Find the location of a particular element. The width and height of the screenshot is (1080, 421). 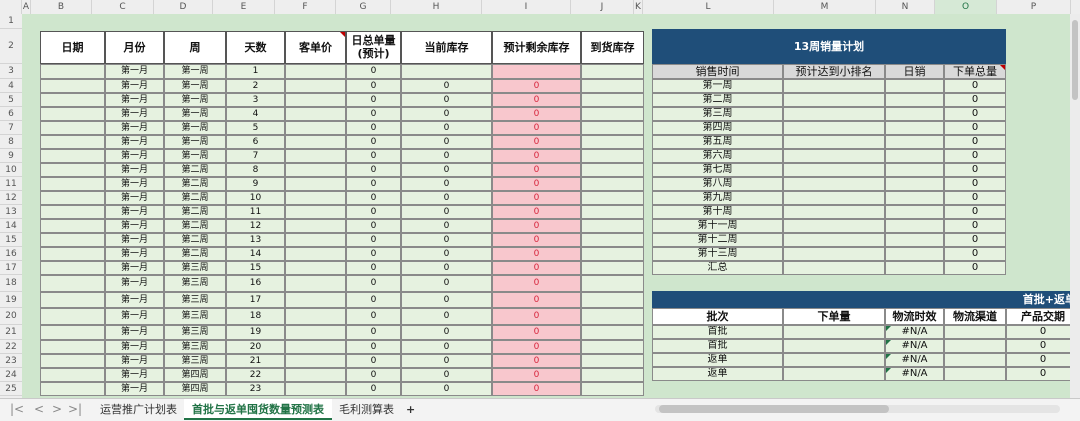

select-all-corner is located at coordinates (11, 7).